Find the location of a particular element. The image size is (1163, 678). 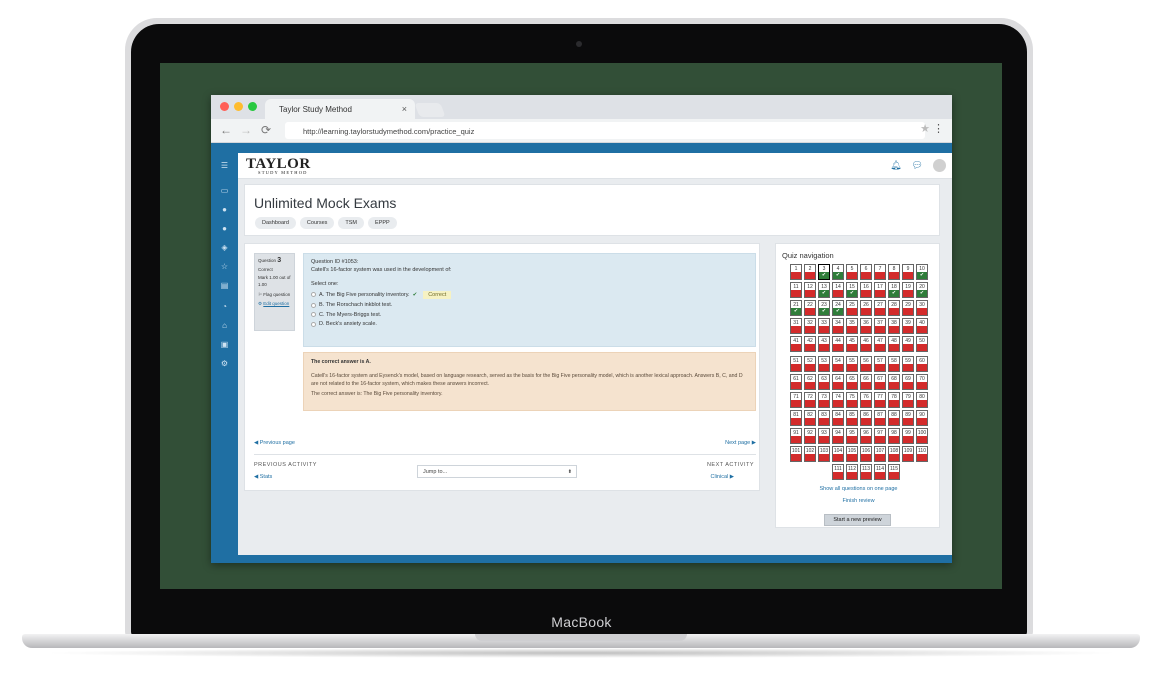

quiz-question-button: 92 is located at coordinates (810, 436).